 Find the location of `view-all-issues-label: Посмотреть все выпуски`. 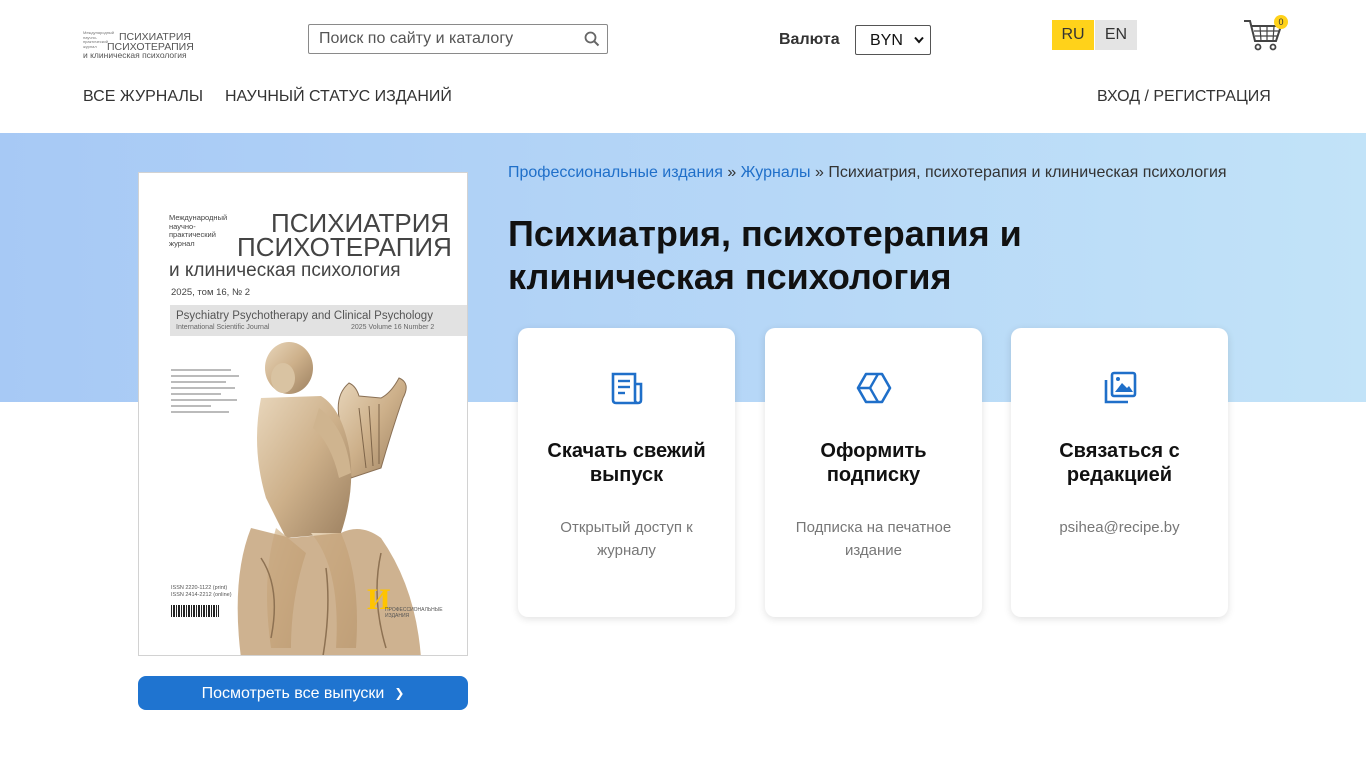

view-all-issues-label: Посмотреть все выпуски is located at coordinates (293, 693).